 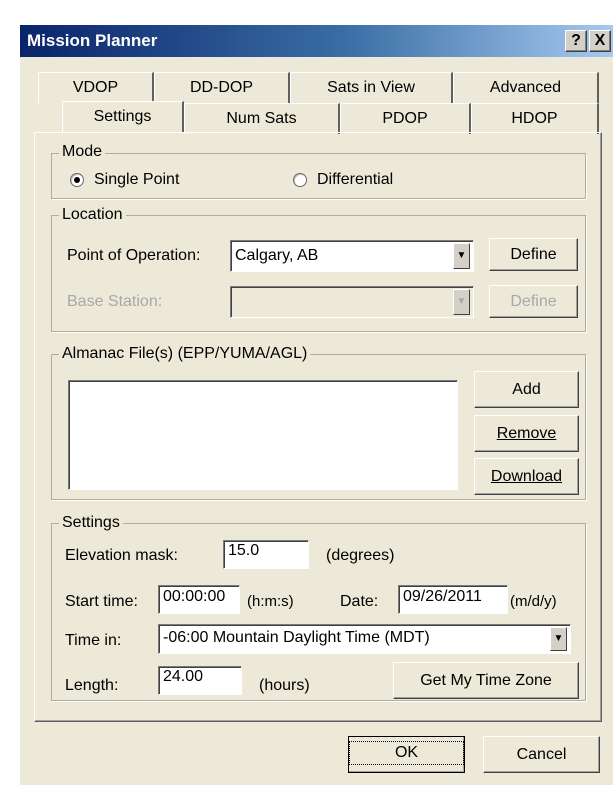 I want to click on time-in-label: Time in:, so click(x=93, y=640).